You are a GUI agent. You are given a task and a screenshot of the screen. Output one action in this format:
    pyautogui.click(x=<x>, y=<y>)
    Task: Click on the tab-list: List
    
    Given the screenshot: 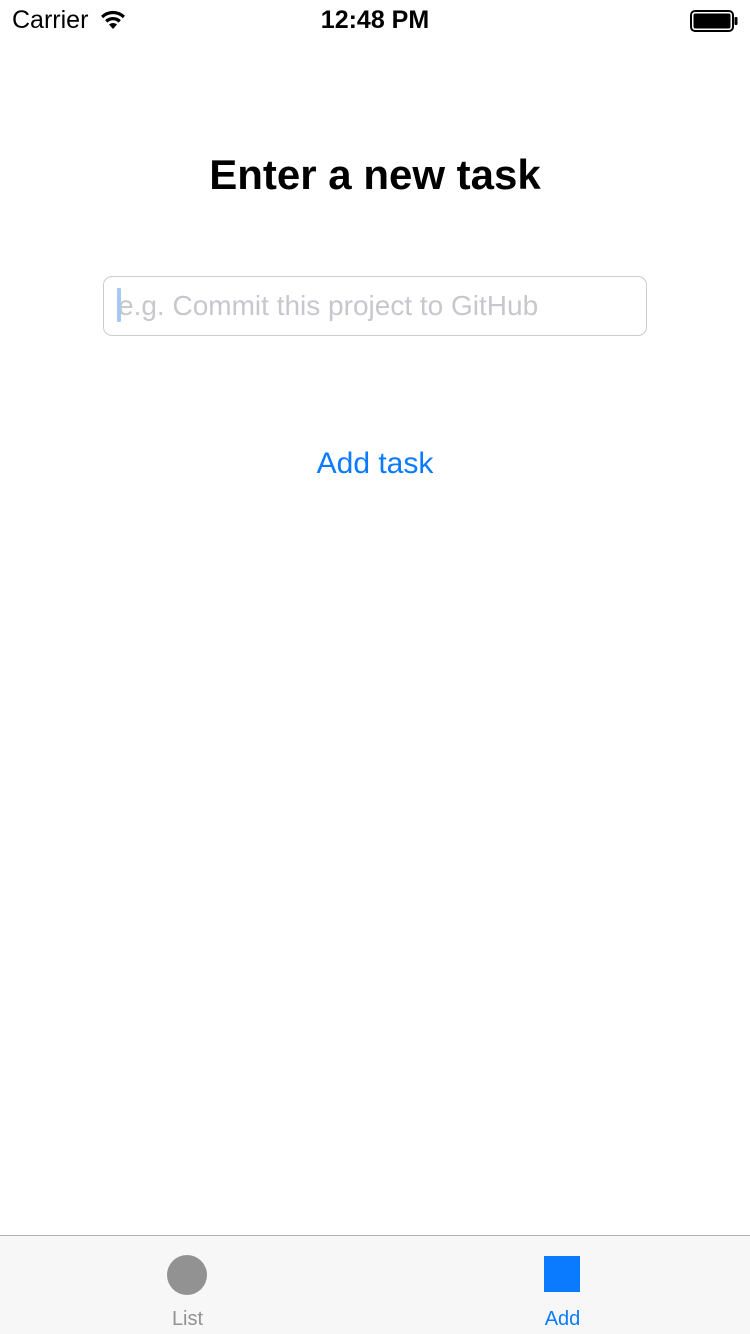 What is the action you would take?
    pyautogui.click(x=187, y=1285)
    